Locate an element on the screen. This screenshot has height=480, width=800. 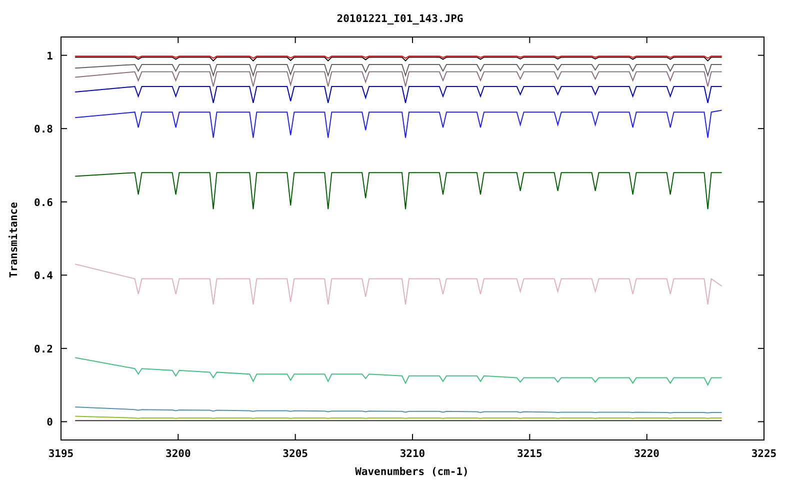
chart-title: 20101221_I01_143.JPG is located at coordinates (400, 19).